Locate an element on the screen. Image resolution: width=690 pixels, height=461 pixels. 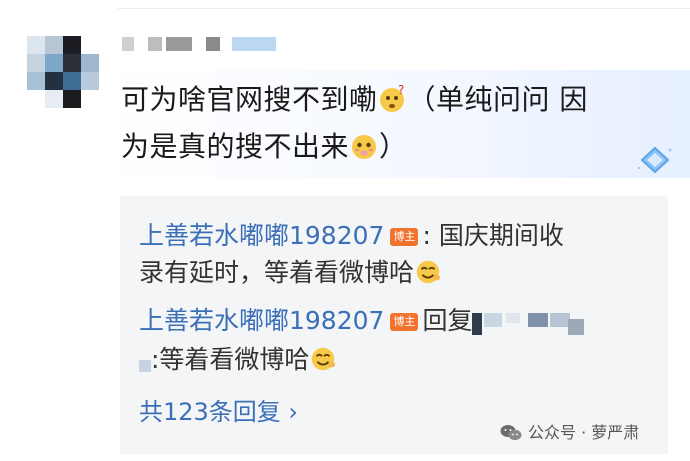
comment-text-part: ） is located at coordinates (393, 146).